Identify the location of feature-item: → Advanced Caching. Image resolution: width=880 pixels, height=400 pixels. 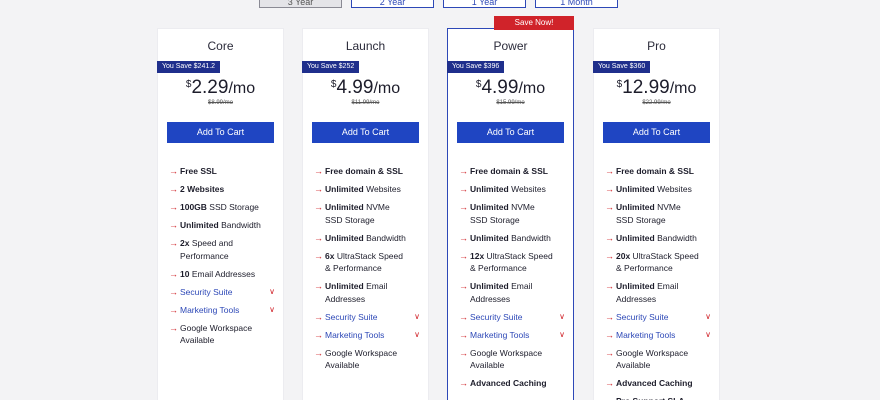
(512, 383).